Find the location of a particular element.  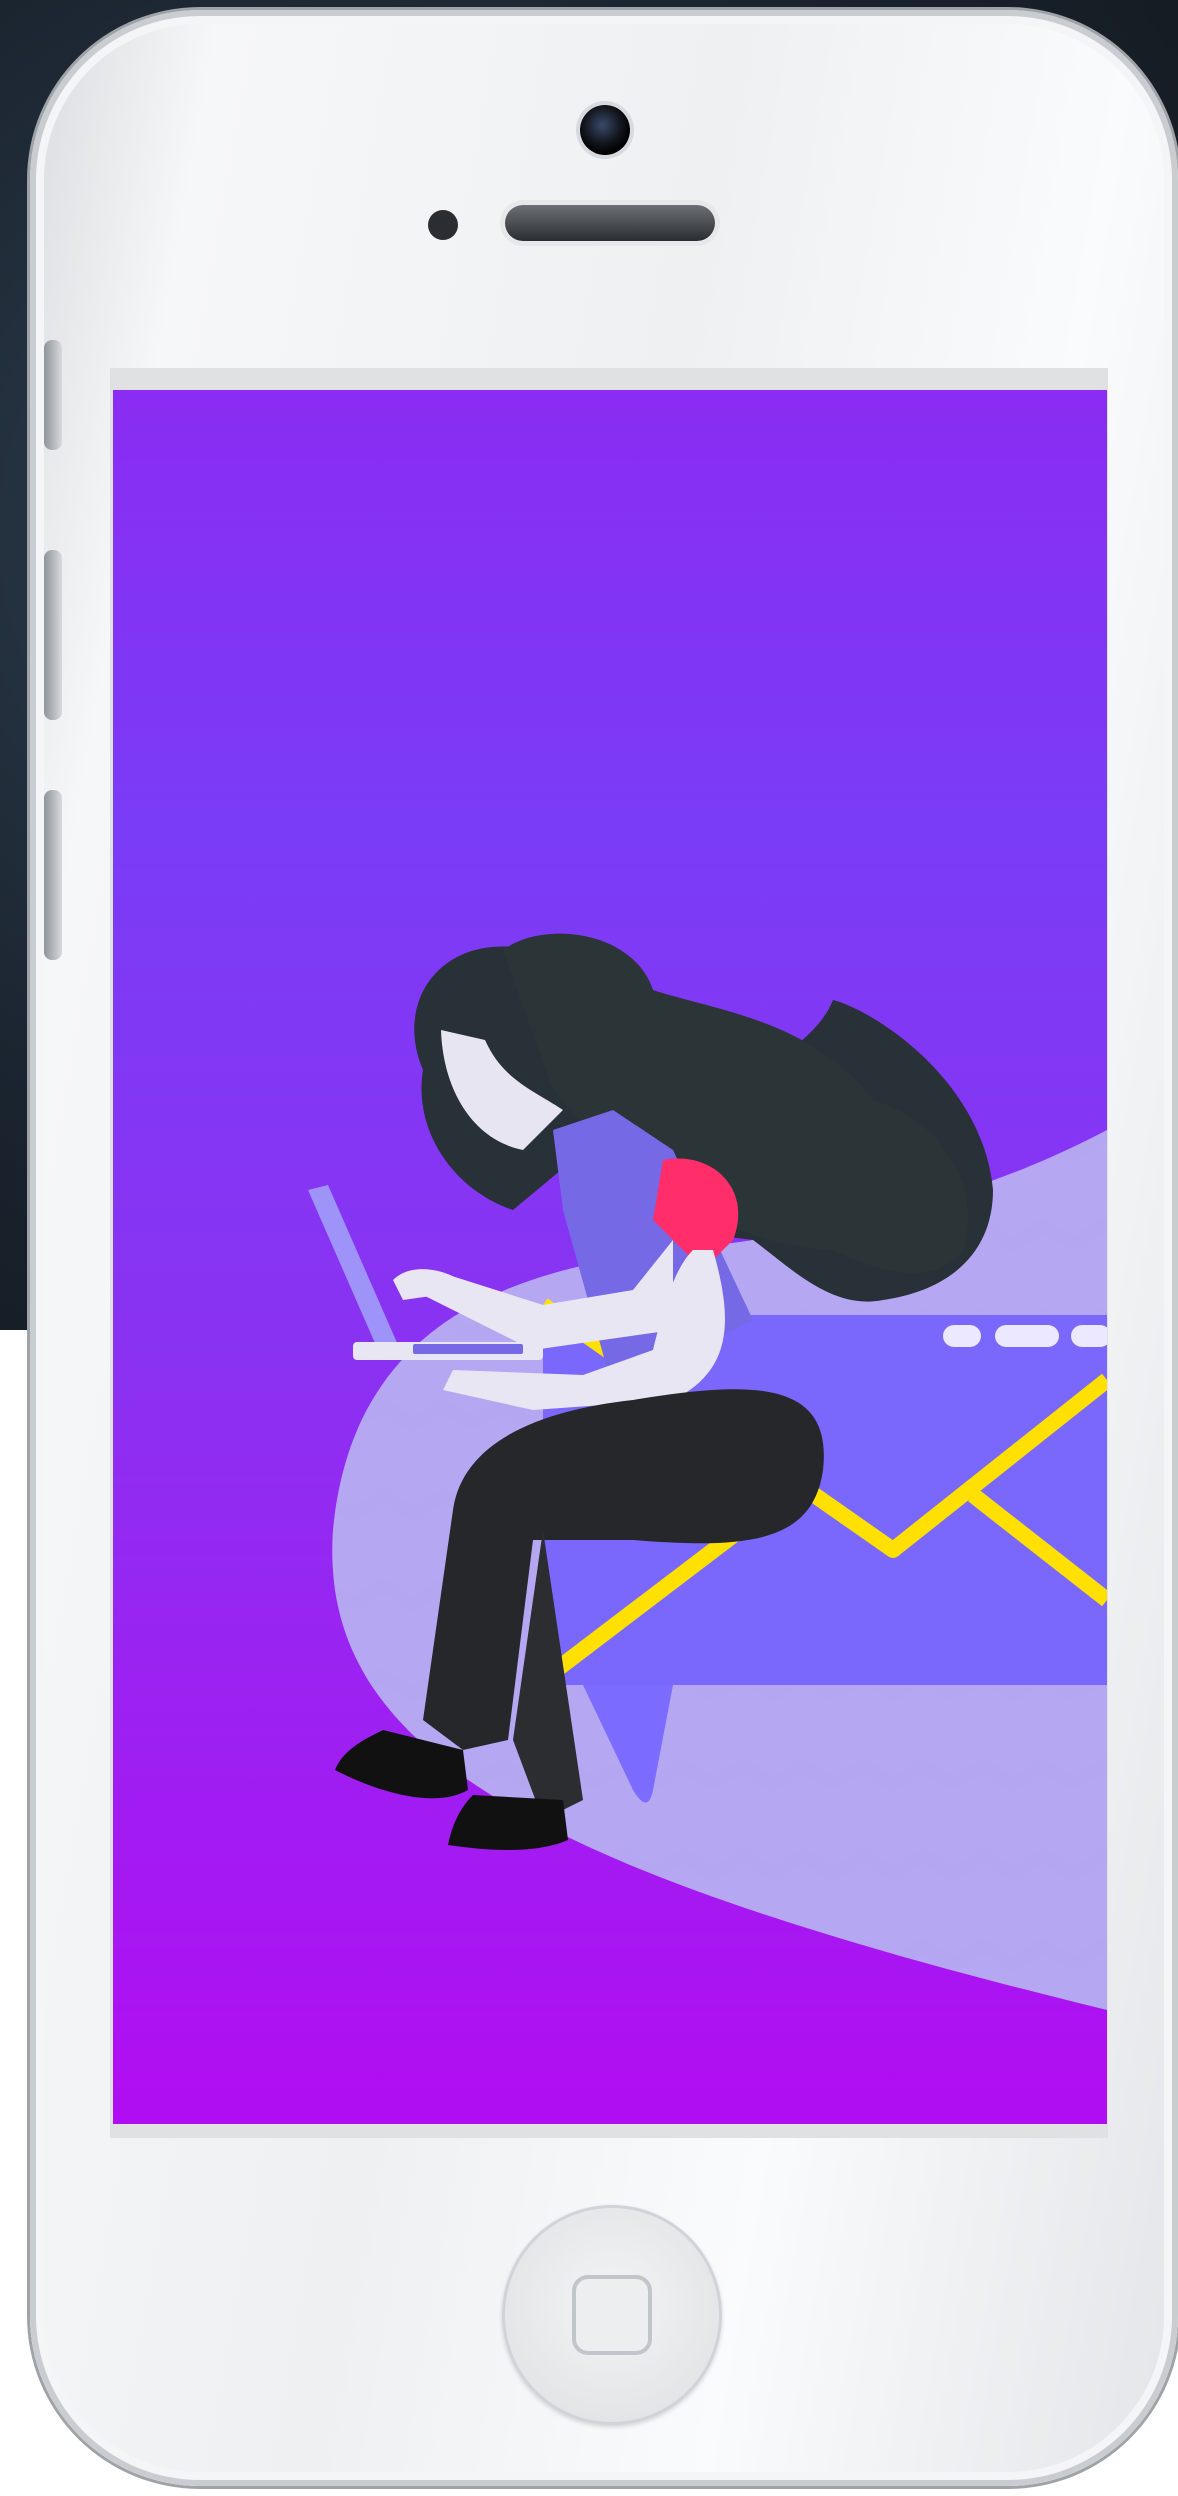

home-button is located at coordinates (612, 2315).